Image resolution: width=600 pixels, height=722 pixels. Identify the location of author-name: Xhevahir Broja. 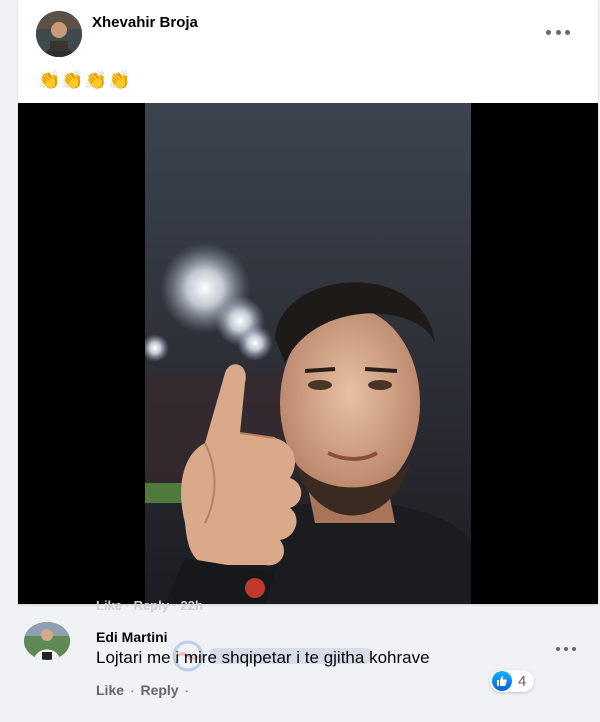
(145, 22).